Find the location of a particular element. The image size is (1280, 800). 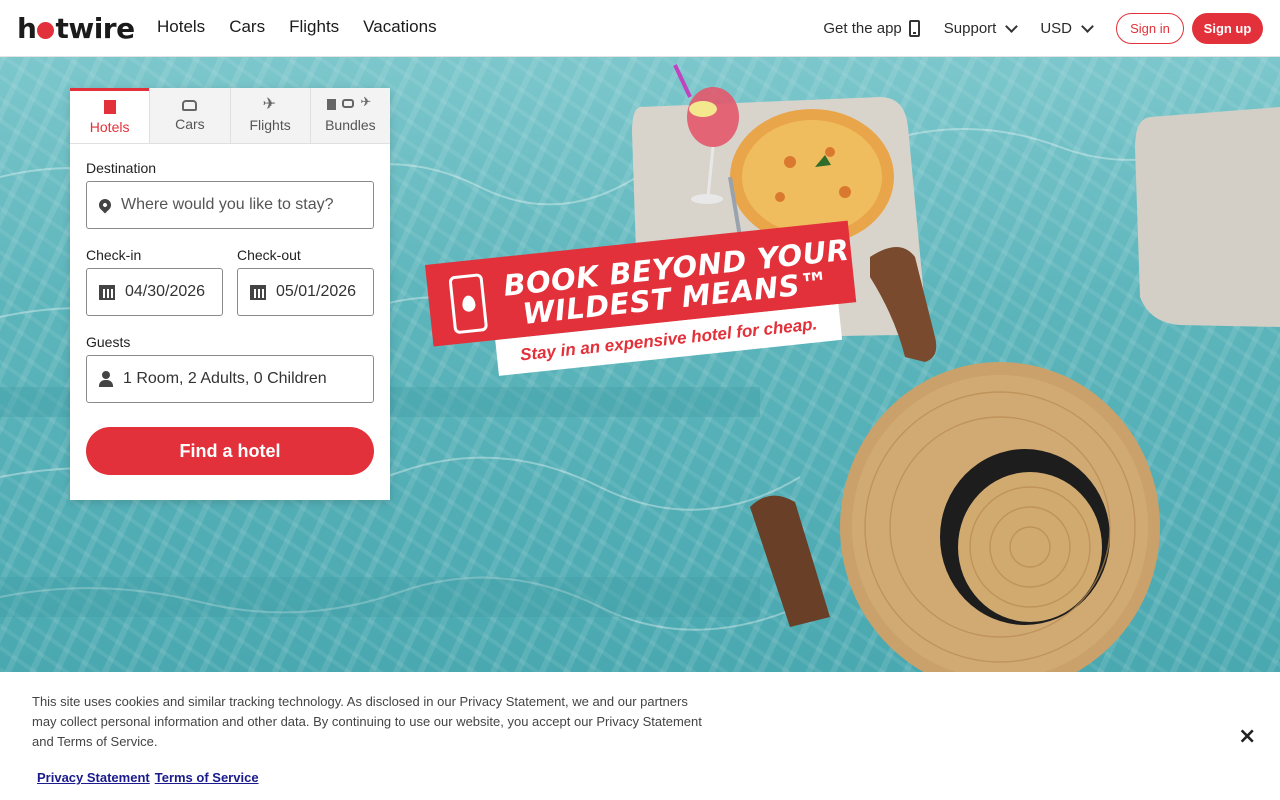

checkout-field: 05/01/2026 is located at coordinates (305, 292).